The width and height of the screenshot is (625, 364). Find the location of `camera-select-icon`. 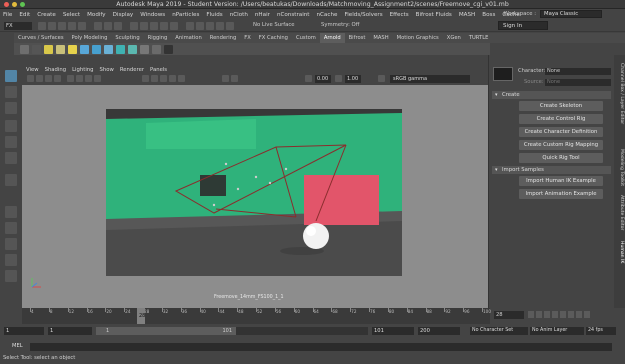

camera-select-icon is located at coordinates (30, 78).